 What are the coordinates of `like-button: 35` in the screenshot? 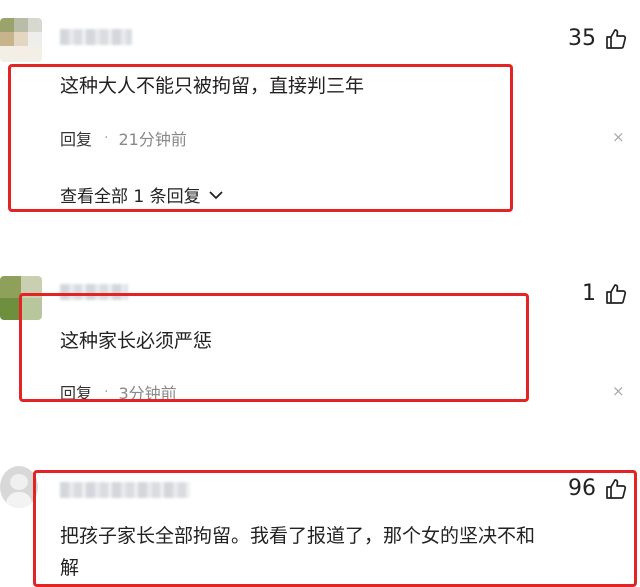 It's located at (598, 38).